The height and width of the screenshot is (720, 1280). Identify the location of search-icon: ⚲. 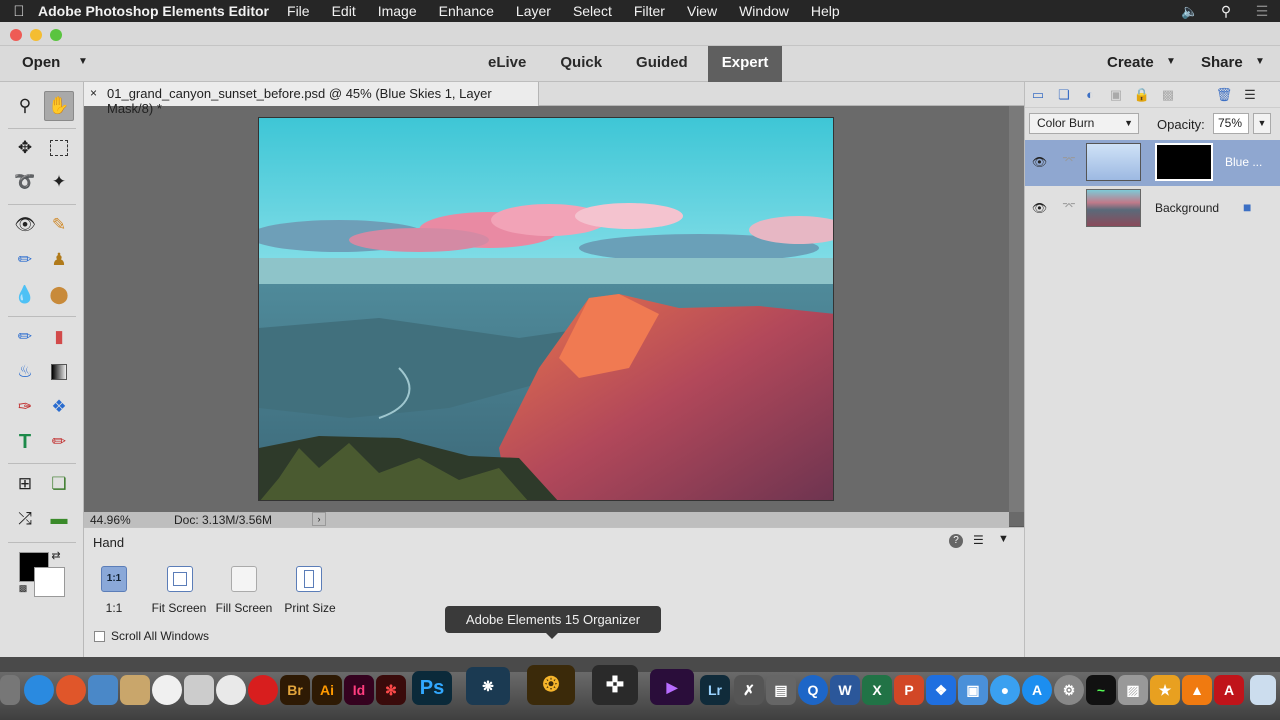
(1226, 11).